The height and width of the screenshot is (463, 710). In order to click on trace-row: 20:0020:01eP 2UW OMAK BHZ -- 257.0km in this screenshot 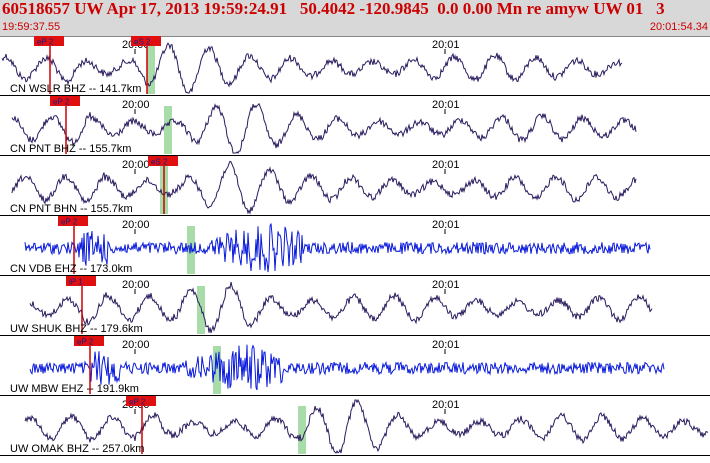, I will do `click(355, 426)`.